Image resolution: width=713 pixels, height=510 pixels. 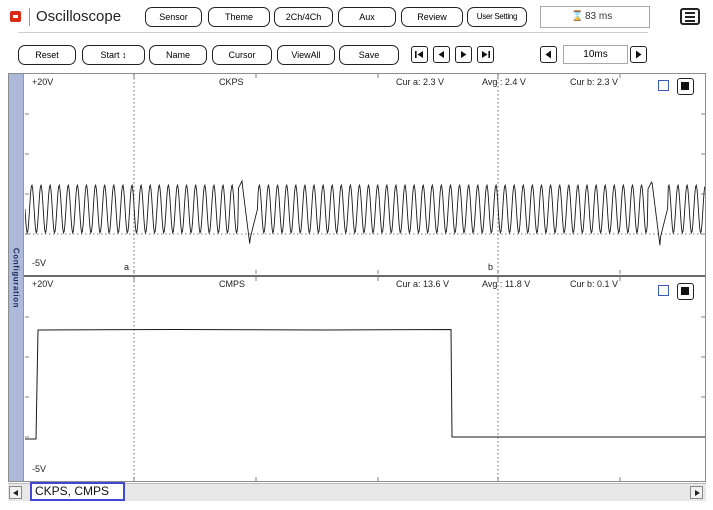 What do you see at coordinates (365, 212) in the screenshot?
I see `ckps-waveform` at bounding box center [365, 212].